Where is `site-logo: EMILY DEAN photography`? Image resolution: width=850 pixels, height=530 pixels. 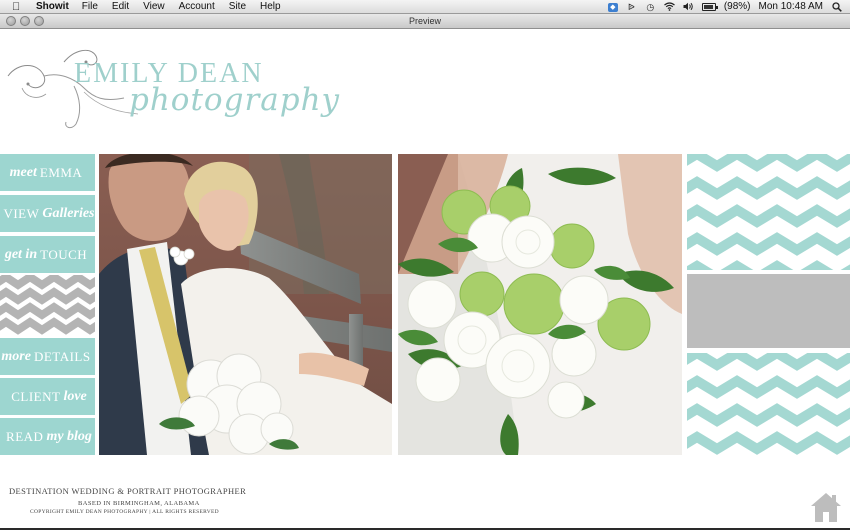
site-logo: EMILY DEAN photography is located at coordinates (171, 90).